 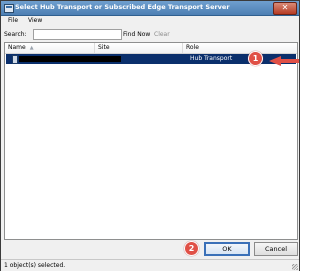 What do you see at coordinates (31, 48) in the screenshot?
I see `sort-ascending-icon: ▲` at bounding box center [31, 48].